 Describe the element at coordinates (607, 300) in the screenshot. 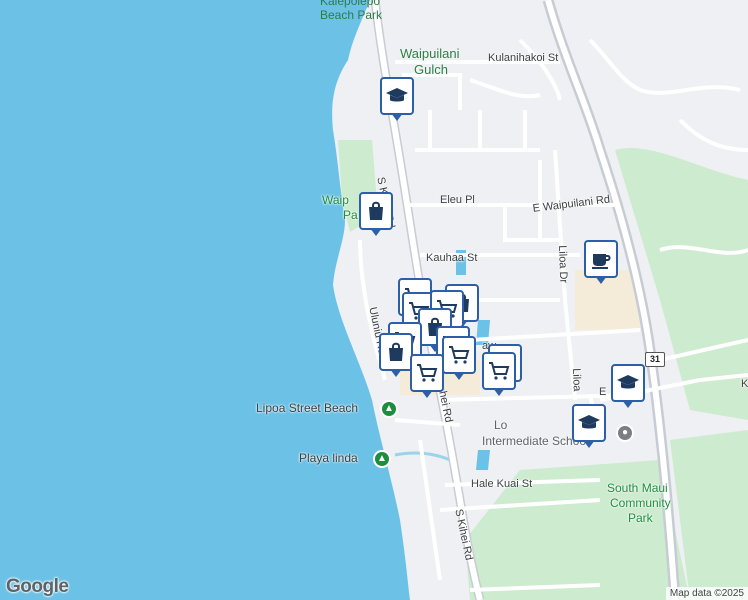

I see `commercial-area` at that location.